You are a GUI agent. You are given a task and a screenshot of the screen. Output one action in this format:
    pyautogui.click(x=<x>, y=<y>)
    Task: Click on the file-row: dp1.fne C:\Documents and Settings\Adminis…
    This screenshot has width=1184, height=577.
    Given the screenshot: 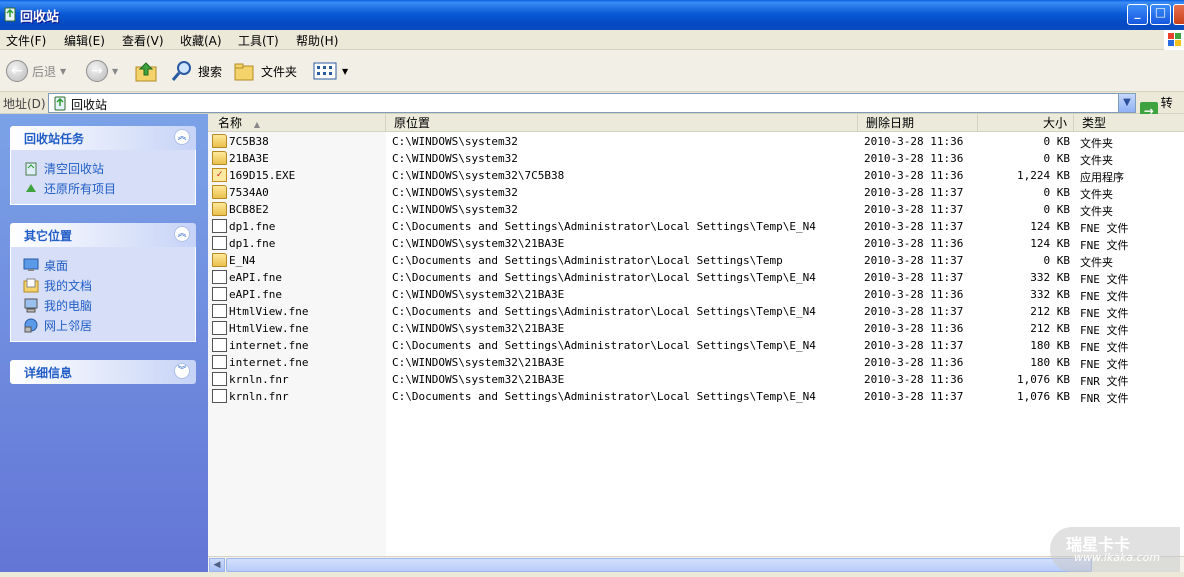 What is the action you would take?
    pyautogui.click(x=696, y=226)
    